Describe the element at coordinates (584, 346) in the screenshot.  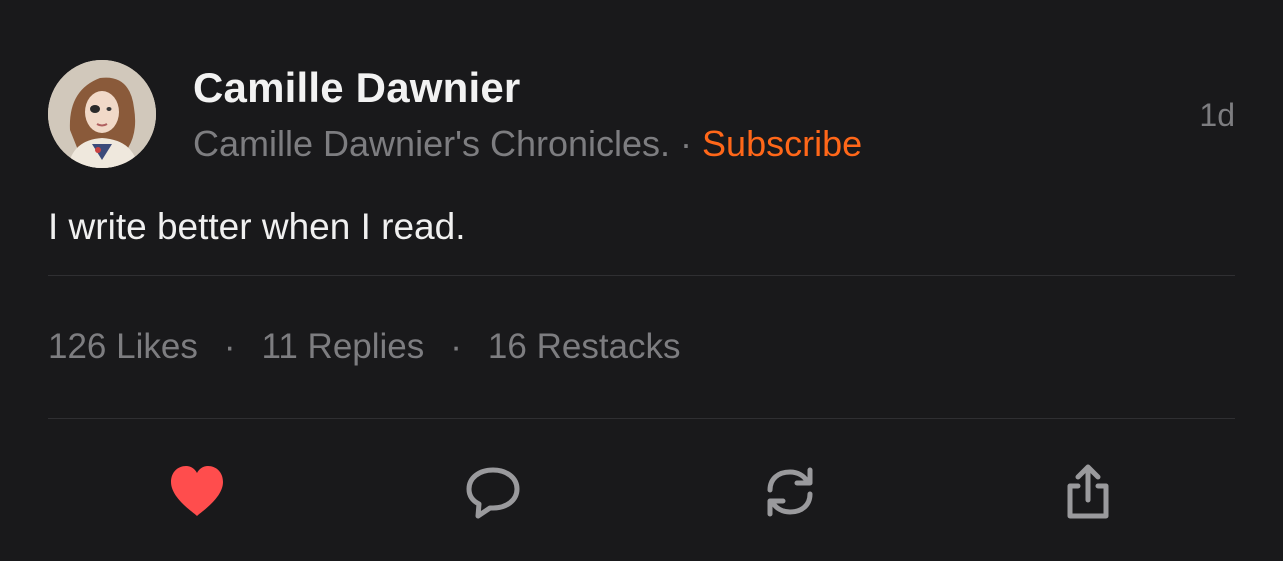
I see `restacks-count: 16 Restacks` at that location.